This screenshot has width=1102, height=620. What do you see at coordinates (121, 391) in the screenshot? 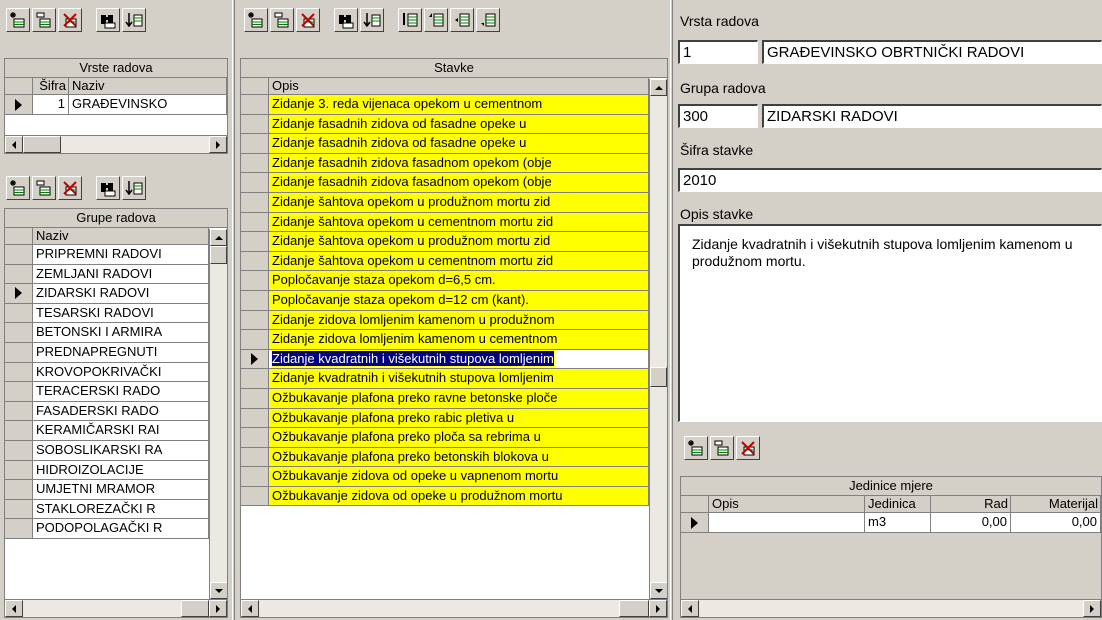
I see `cell-naziv: TERACERSKI RADO` at bounding box center [121, 391].